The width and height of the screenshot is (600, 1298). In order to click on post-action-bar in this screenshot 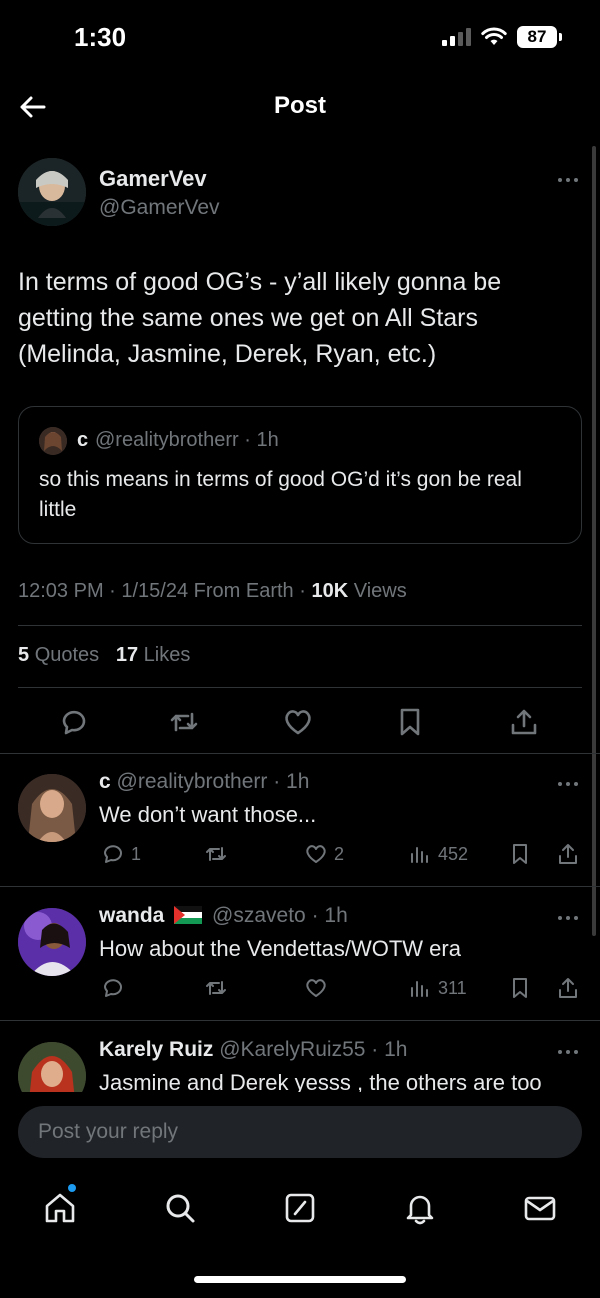, I will do `click(300, 725)`.